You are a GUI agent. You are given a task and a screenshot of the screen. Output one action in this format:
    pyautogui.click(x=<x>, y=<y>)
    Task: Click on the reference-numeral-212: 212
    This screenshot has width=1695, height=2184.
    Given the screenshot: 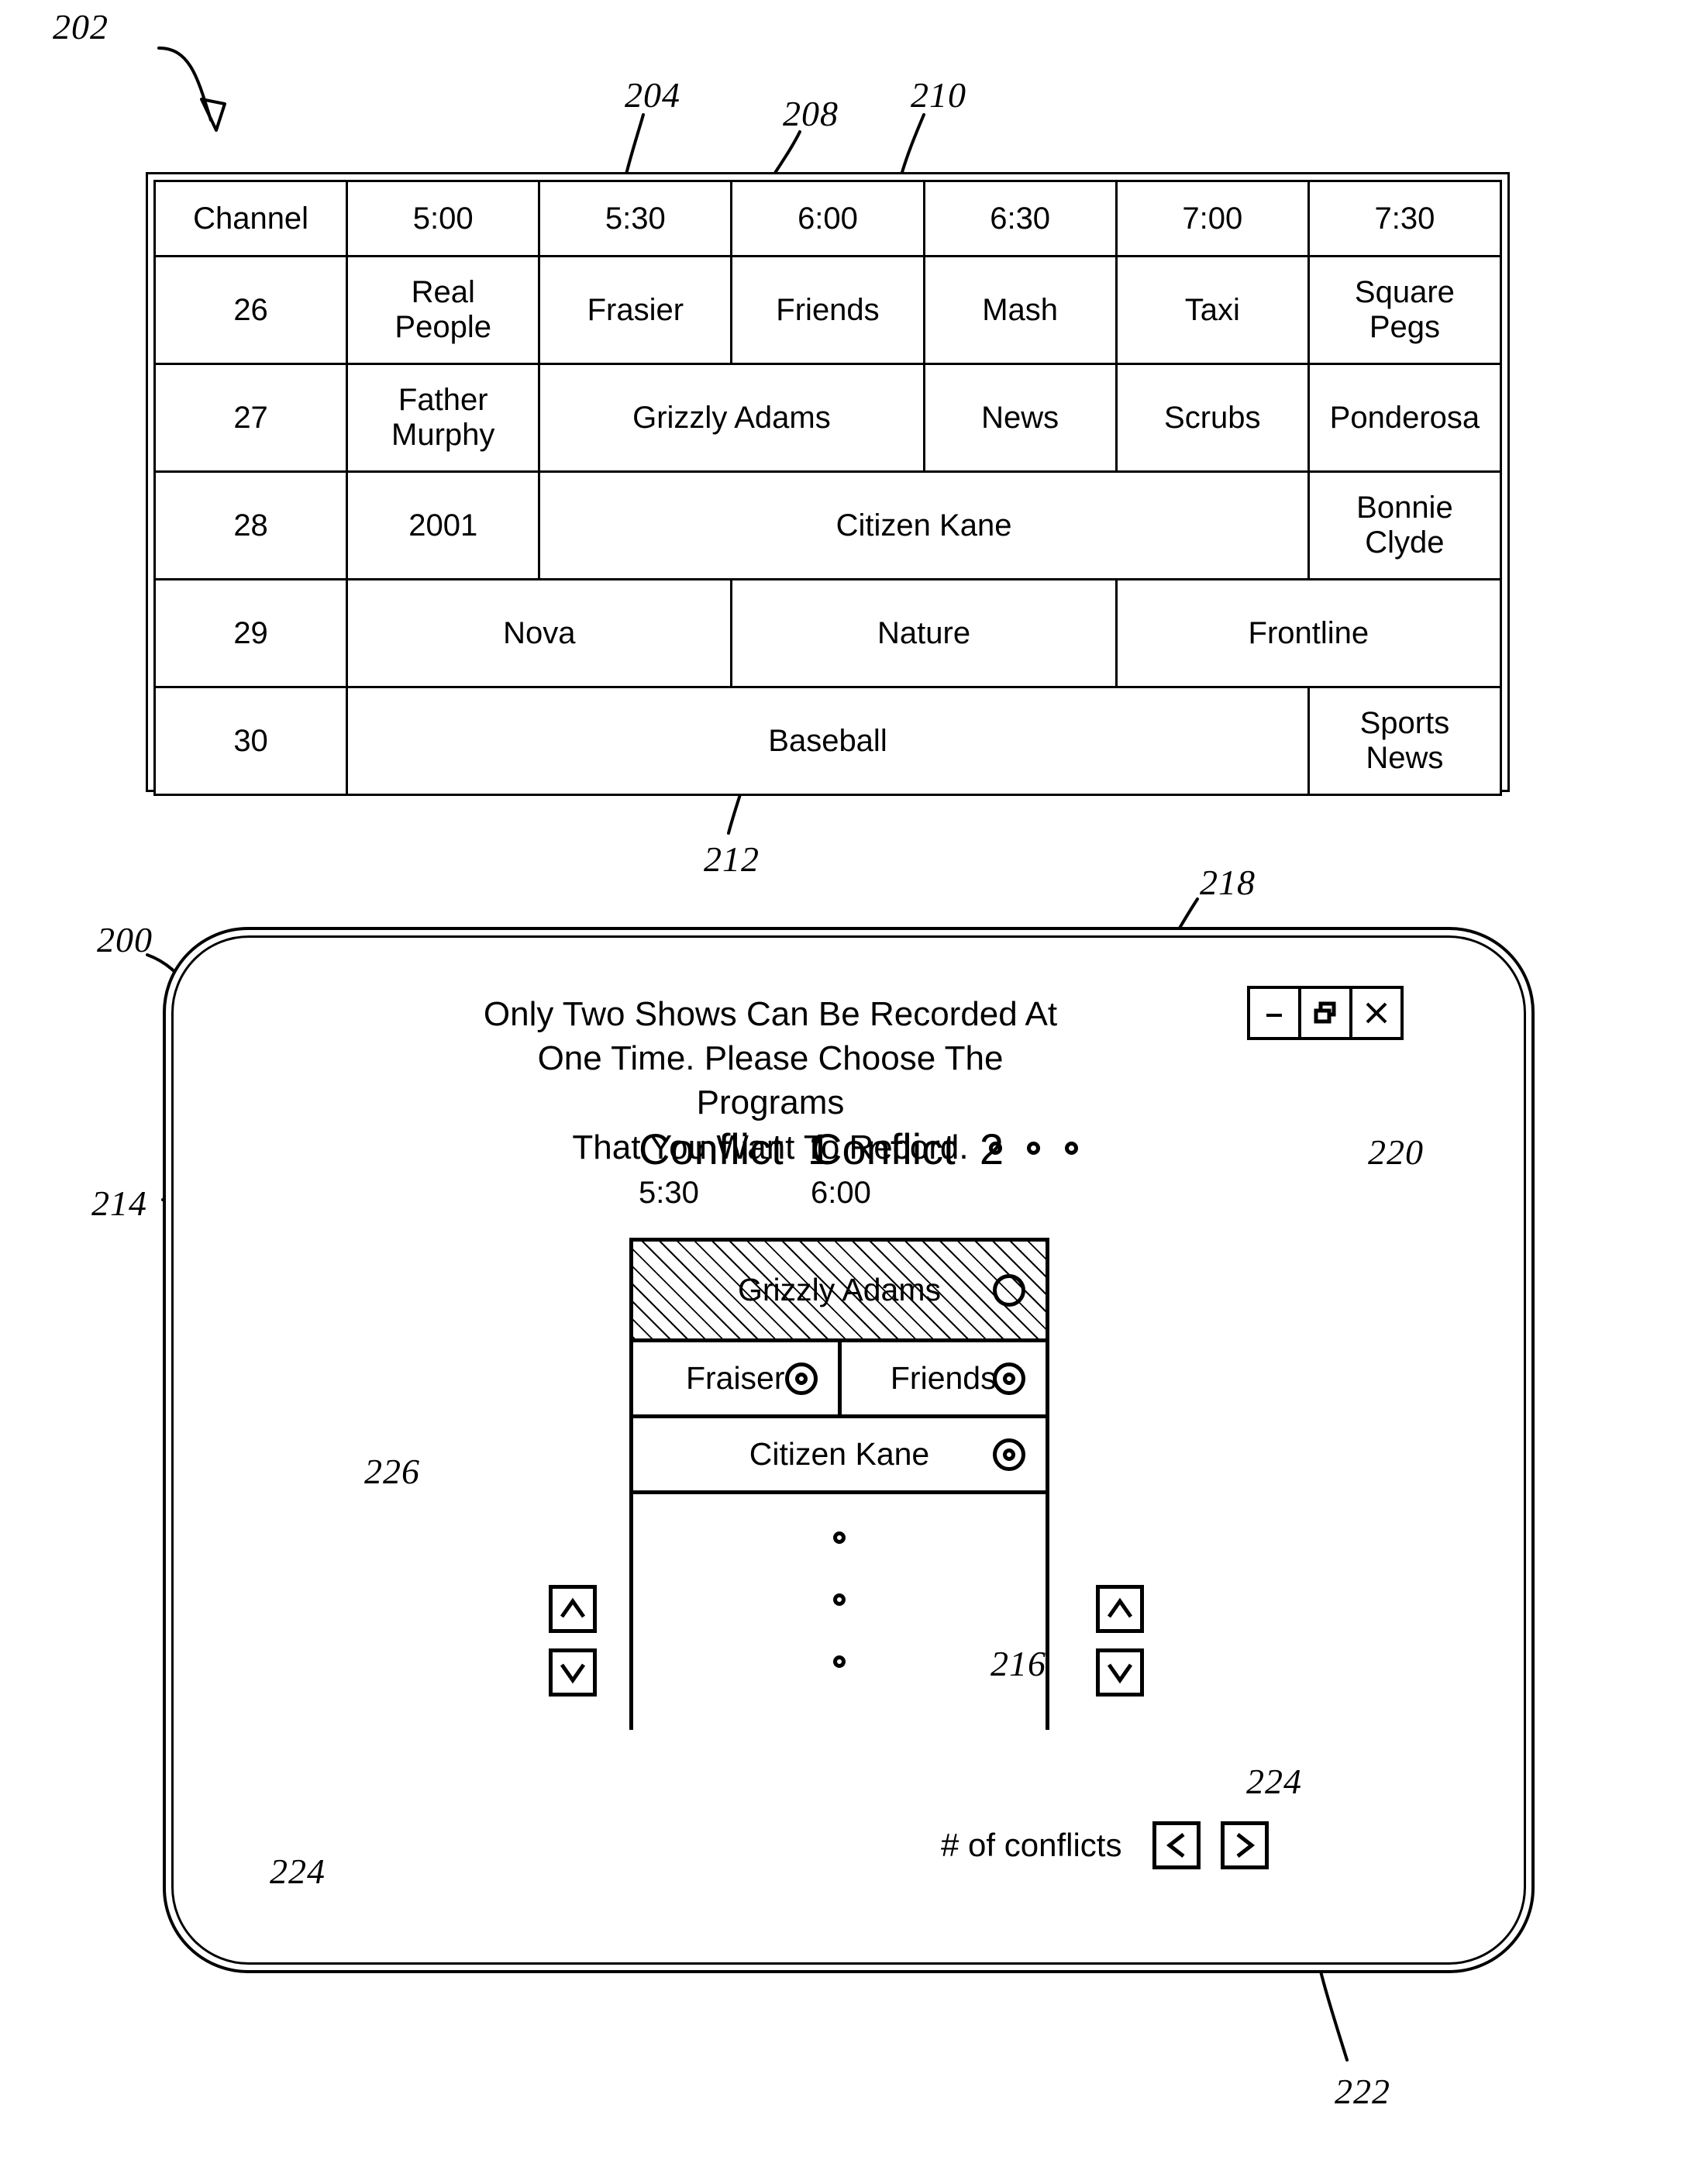 What is the action you would take?
    pyautogui.click(x=732, y=859)
    